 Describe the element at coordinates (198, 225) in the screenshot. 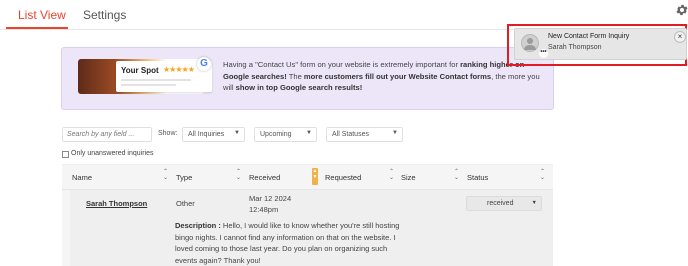

I see `description-label: Description :` at that location.